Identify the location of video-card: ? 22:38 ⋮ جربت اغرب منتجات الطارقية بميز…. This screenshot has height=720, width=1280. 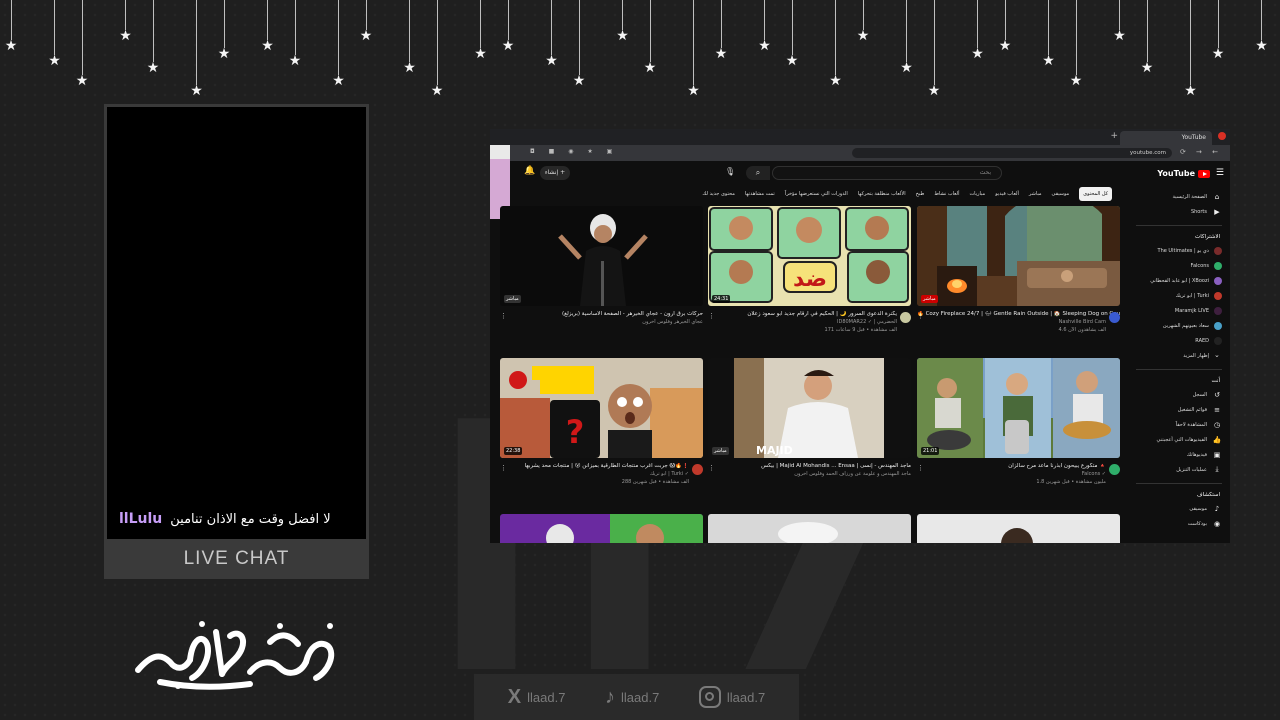
(601, 421).